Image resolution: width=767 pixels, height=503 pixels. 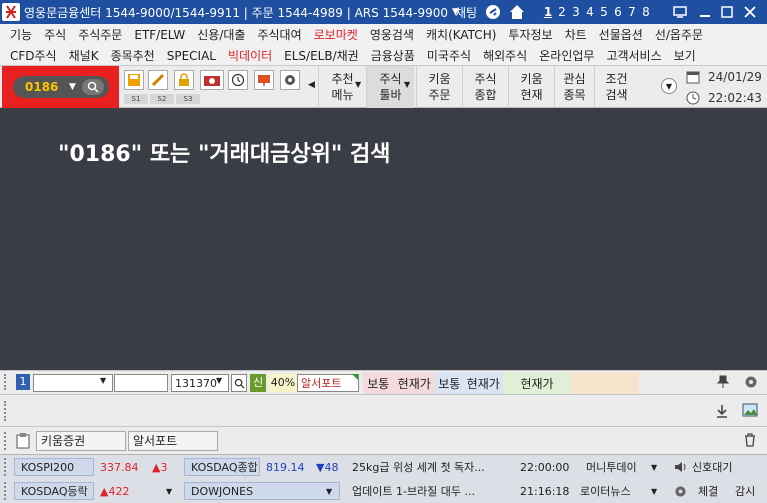 I want to click on pin-icon, so click(x=723, y=383).